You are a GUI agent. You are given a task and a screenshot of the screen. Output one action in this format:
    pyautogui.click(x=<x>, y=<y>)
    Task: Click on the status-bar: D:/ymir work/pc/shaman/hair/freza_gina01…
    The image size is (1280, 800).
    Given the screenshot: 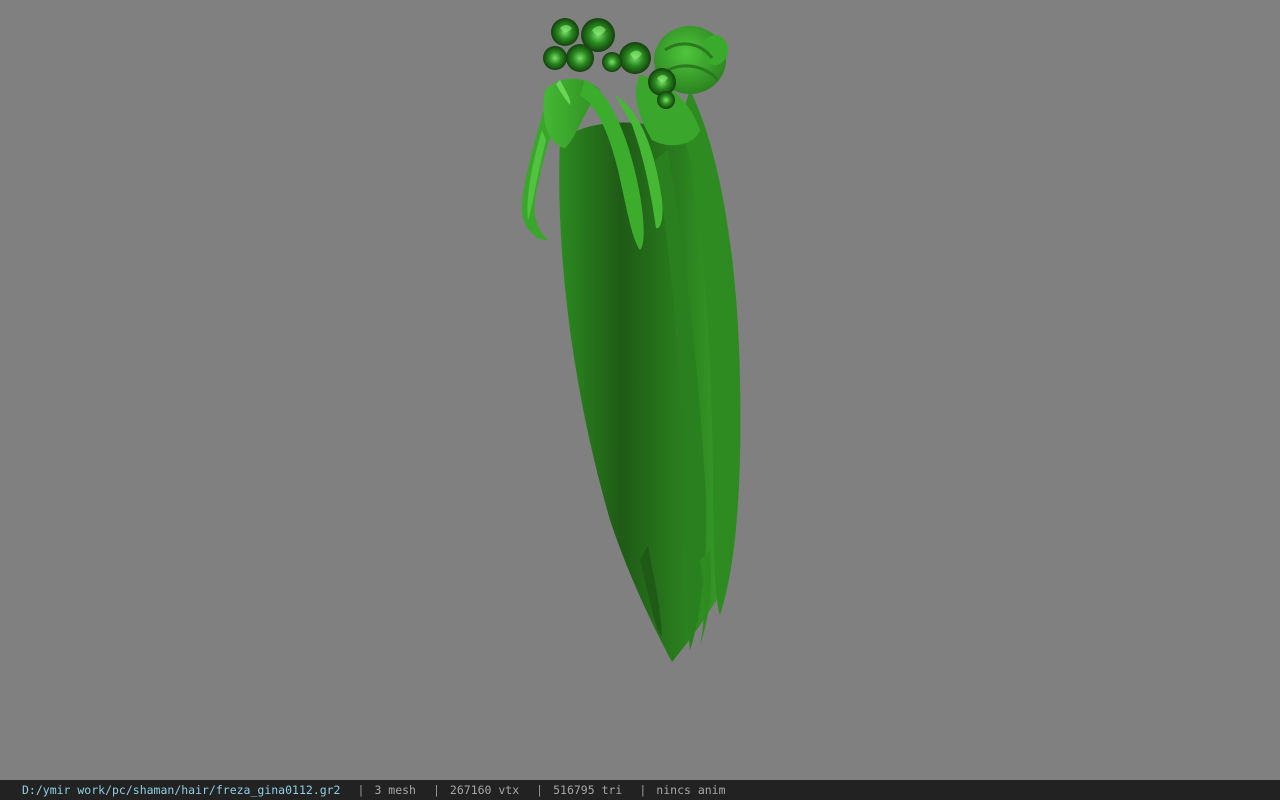 What is the action you would take?
    pyautogui.click(x=640, y=790)
    